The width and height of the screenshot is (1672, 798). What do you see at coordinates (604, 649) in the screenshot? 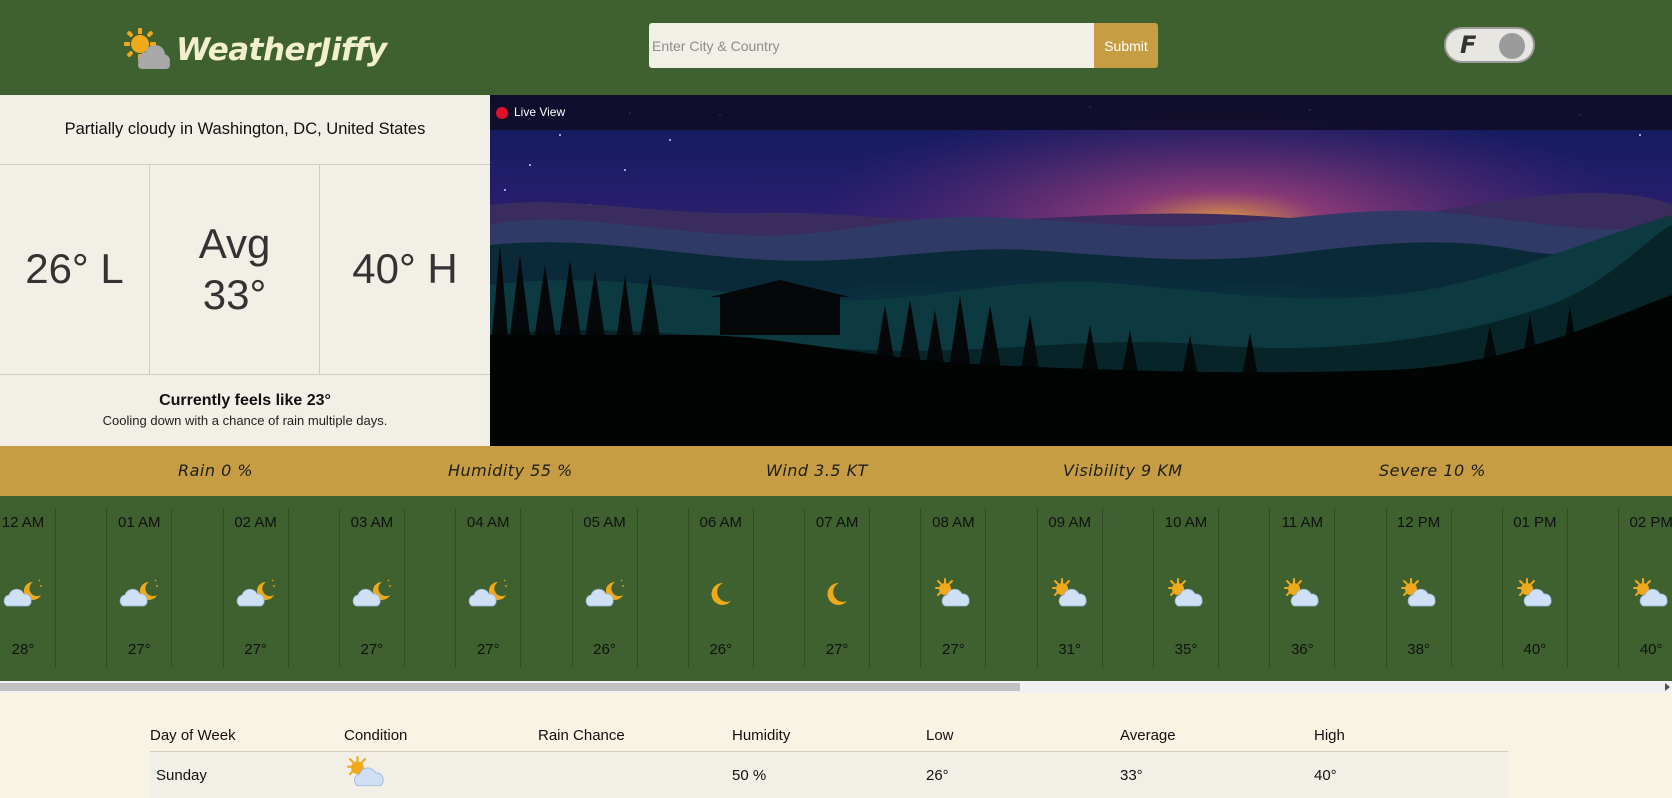
I see `hour-temp: 26°` at bounding box center [604, 649].